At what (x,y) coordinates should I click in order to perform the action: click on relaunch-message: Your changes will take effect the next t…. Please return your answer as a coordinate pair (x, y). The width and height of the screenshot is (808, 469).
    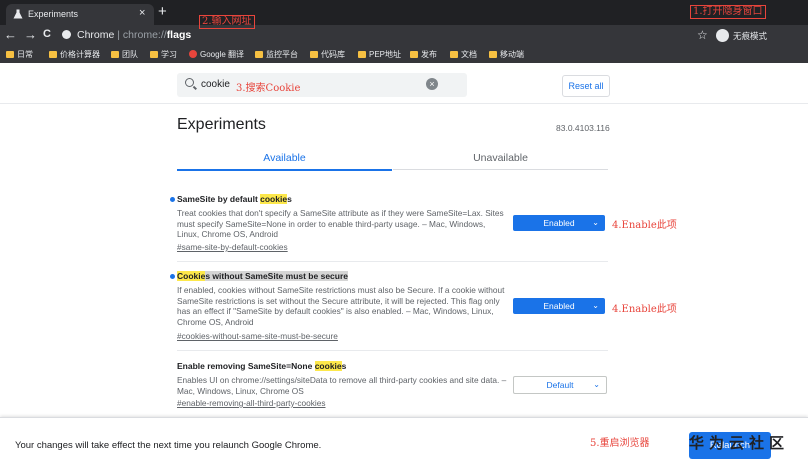
    Looking at the image, I should click on (168, 445).